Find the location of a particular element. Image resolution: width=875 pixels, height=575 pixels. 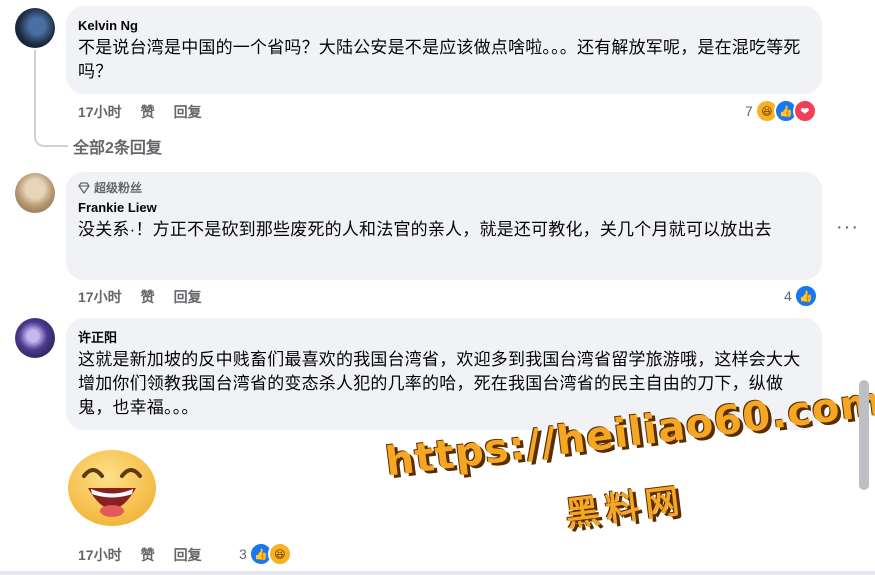

diamond-icon is located at coordinates (84, 188).